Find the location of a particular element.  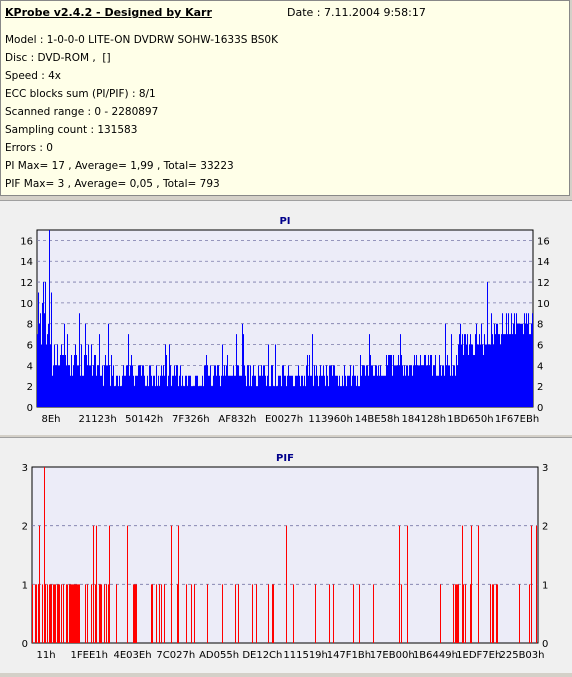

x-tick-label: 50142h is located at coordinates (144, 419).